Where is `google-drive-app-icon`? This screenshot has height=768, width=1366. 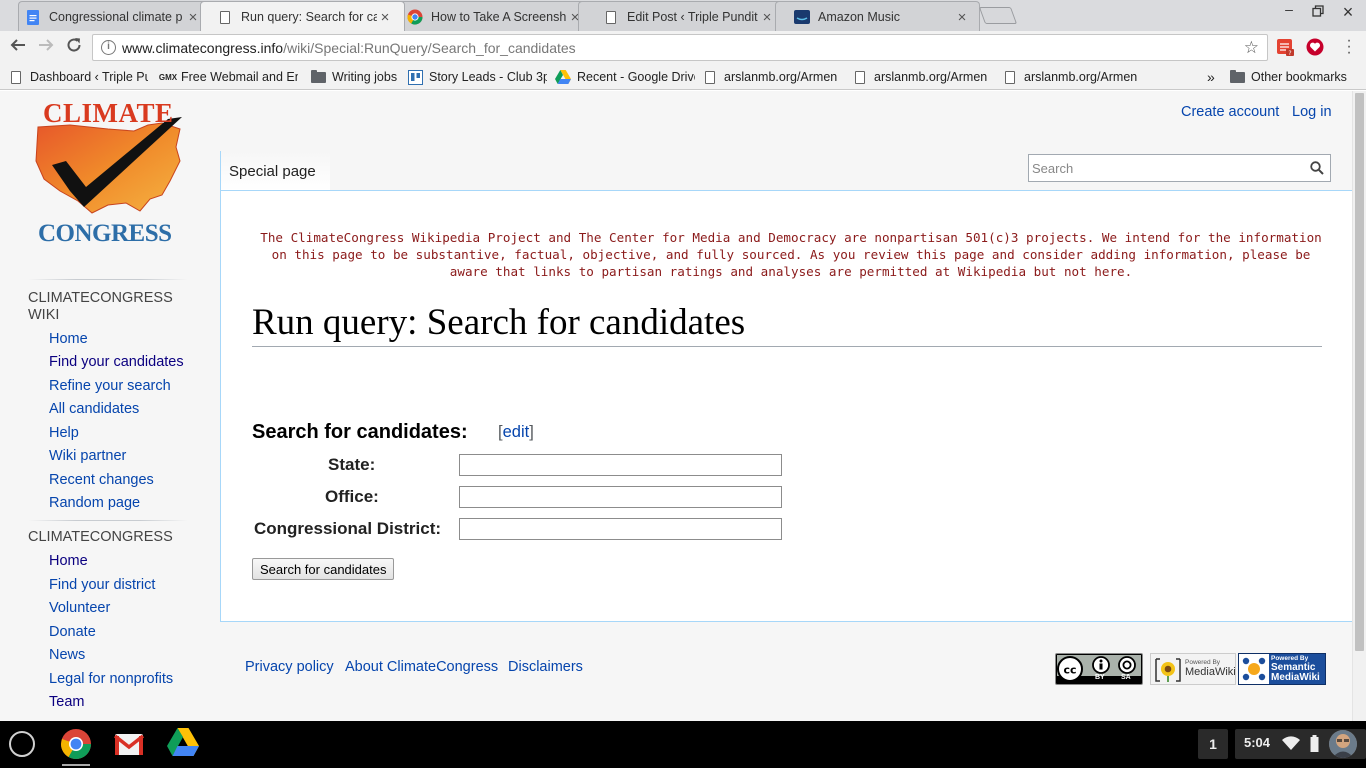 google-drive-app-icon is located at coordinates (183, 744).